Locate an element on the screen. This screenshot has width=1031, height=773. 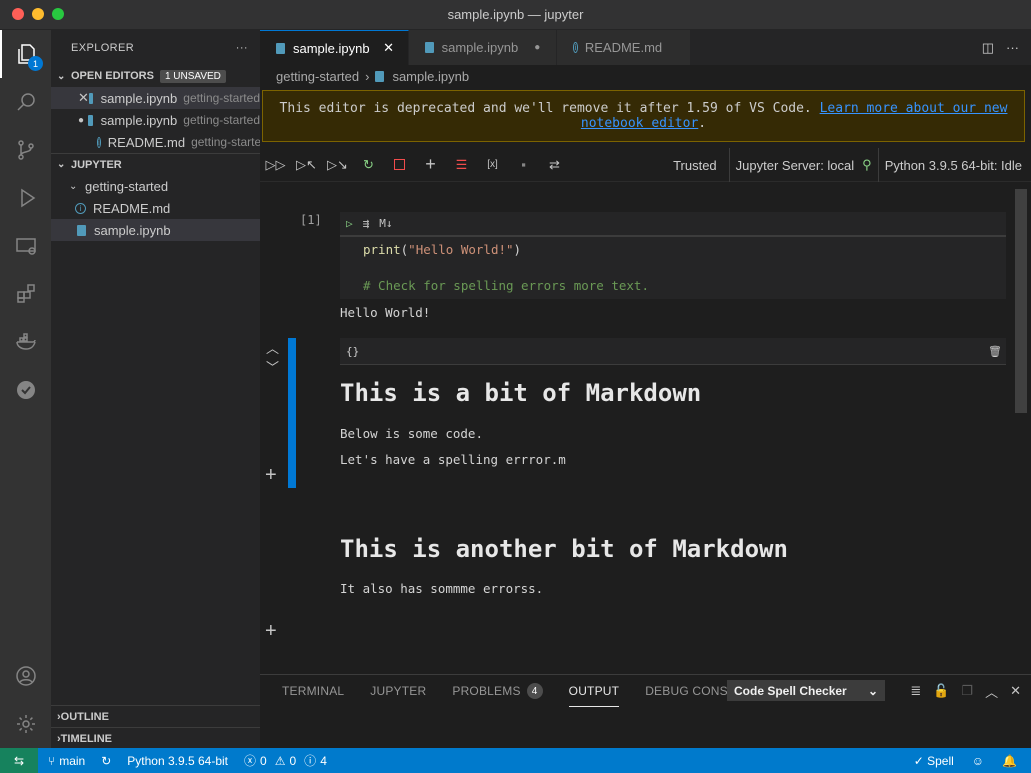
kernel-status: Python 3.9.5 64-bit: Idle is located at coordinates (958, 165).